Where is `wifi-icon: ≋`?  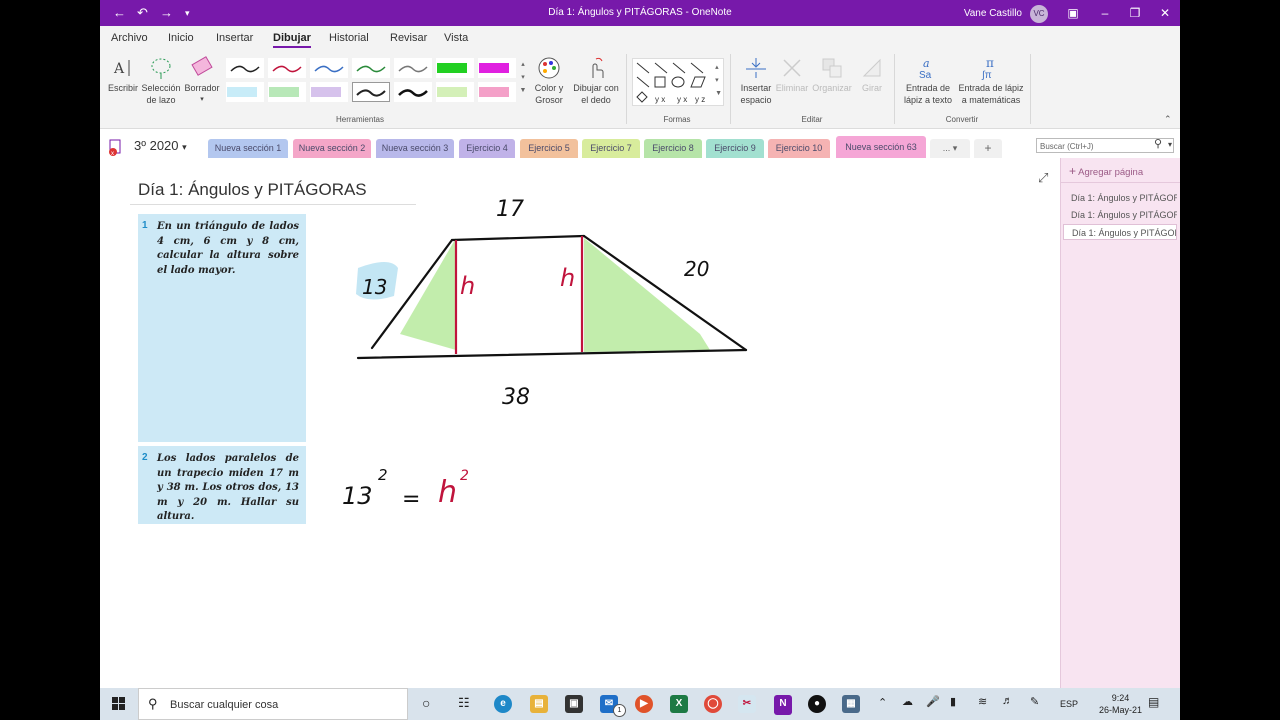
wifi-icon: ≋ is located at coordinates (982, 701).